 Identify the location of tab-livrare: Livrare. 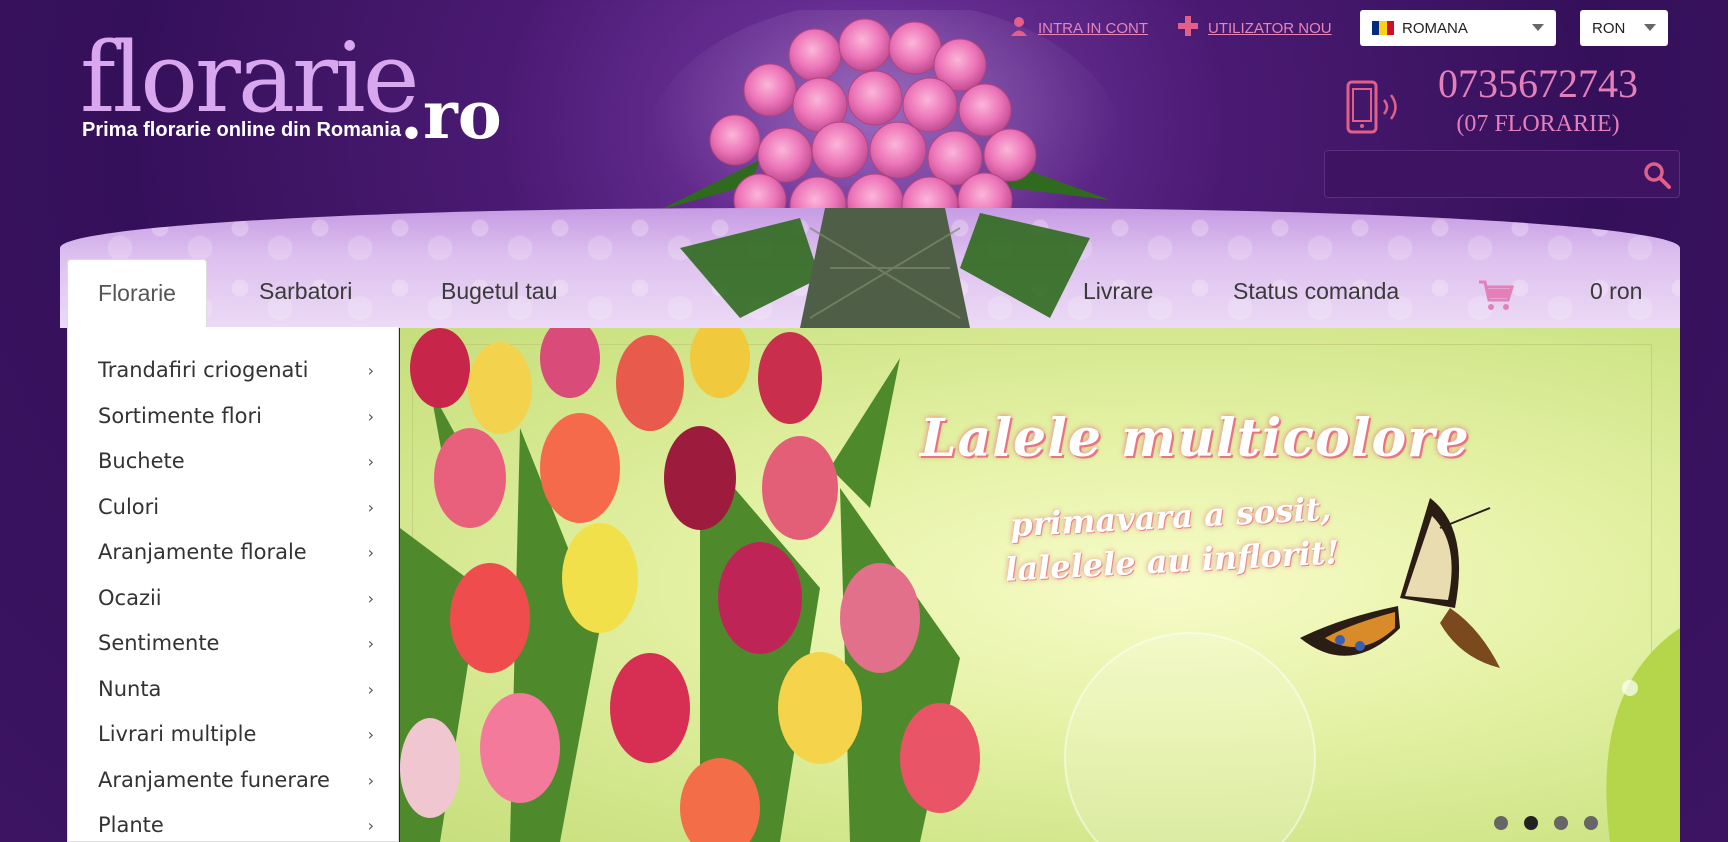
(1118, 291).